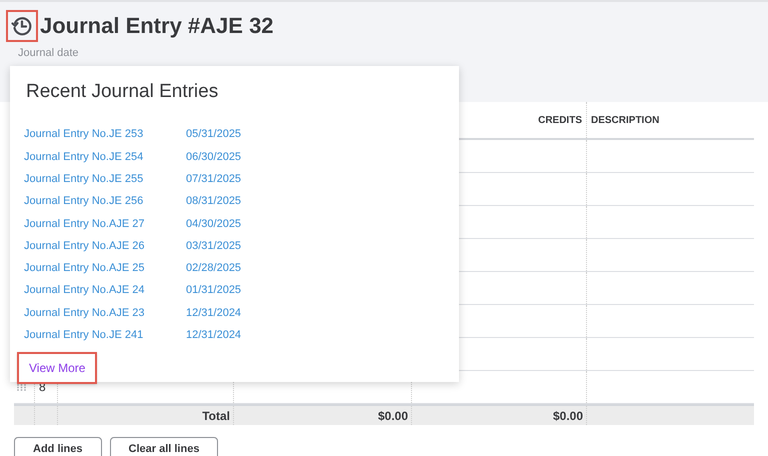 The width and height of the screenshot is (768, 456). What do you see at coordinates (625, 121) in the screenshot?
I see `column-header: DESCRIPTION` at bounding box center [625, 121].